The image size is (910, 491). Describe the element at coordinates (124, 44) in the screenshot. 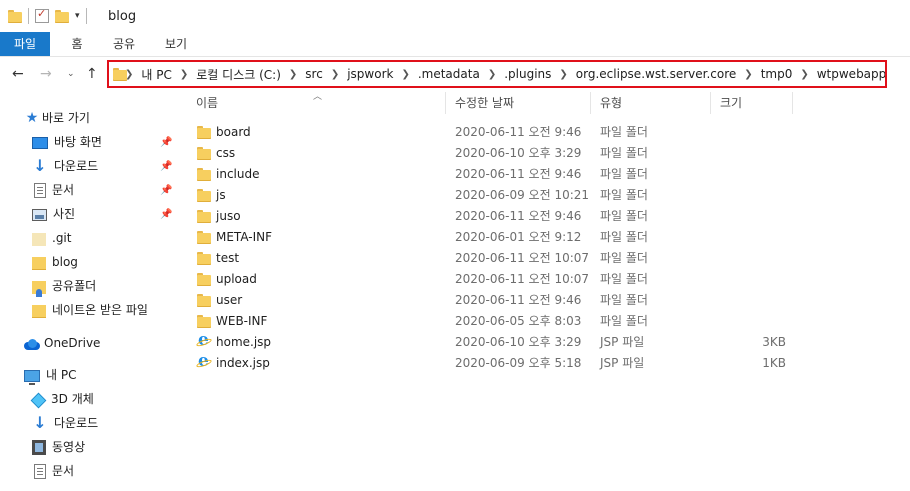

I see `tab-share: 공유` at that location.